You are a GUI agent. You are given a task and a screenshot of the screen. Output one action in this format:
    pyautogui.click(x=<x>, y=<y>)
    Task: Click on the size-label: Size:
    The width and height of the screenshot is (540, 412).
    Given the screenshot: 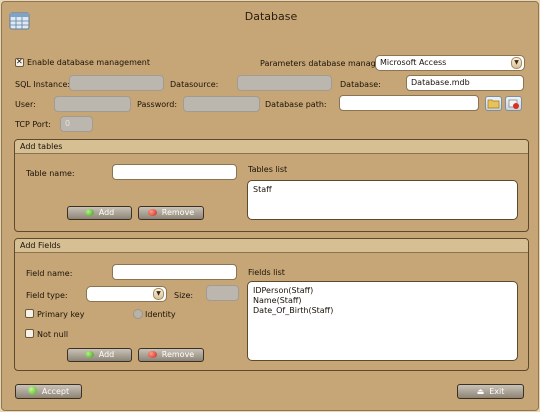 What is the action you would take?
    pyautogui.click(x=184, y=295)
    